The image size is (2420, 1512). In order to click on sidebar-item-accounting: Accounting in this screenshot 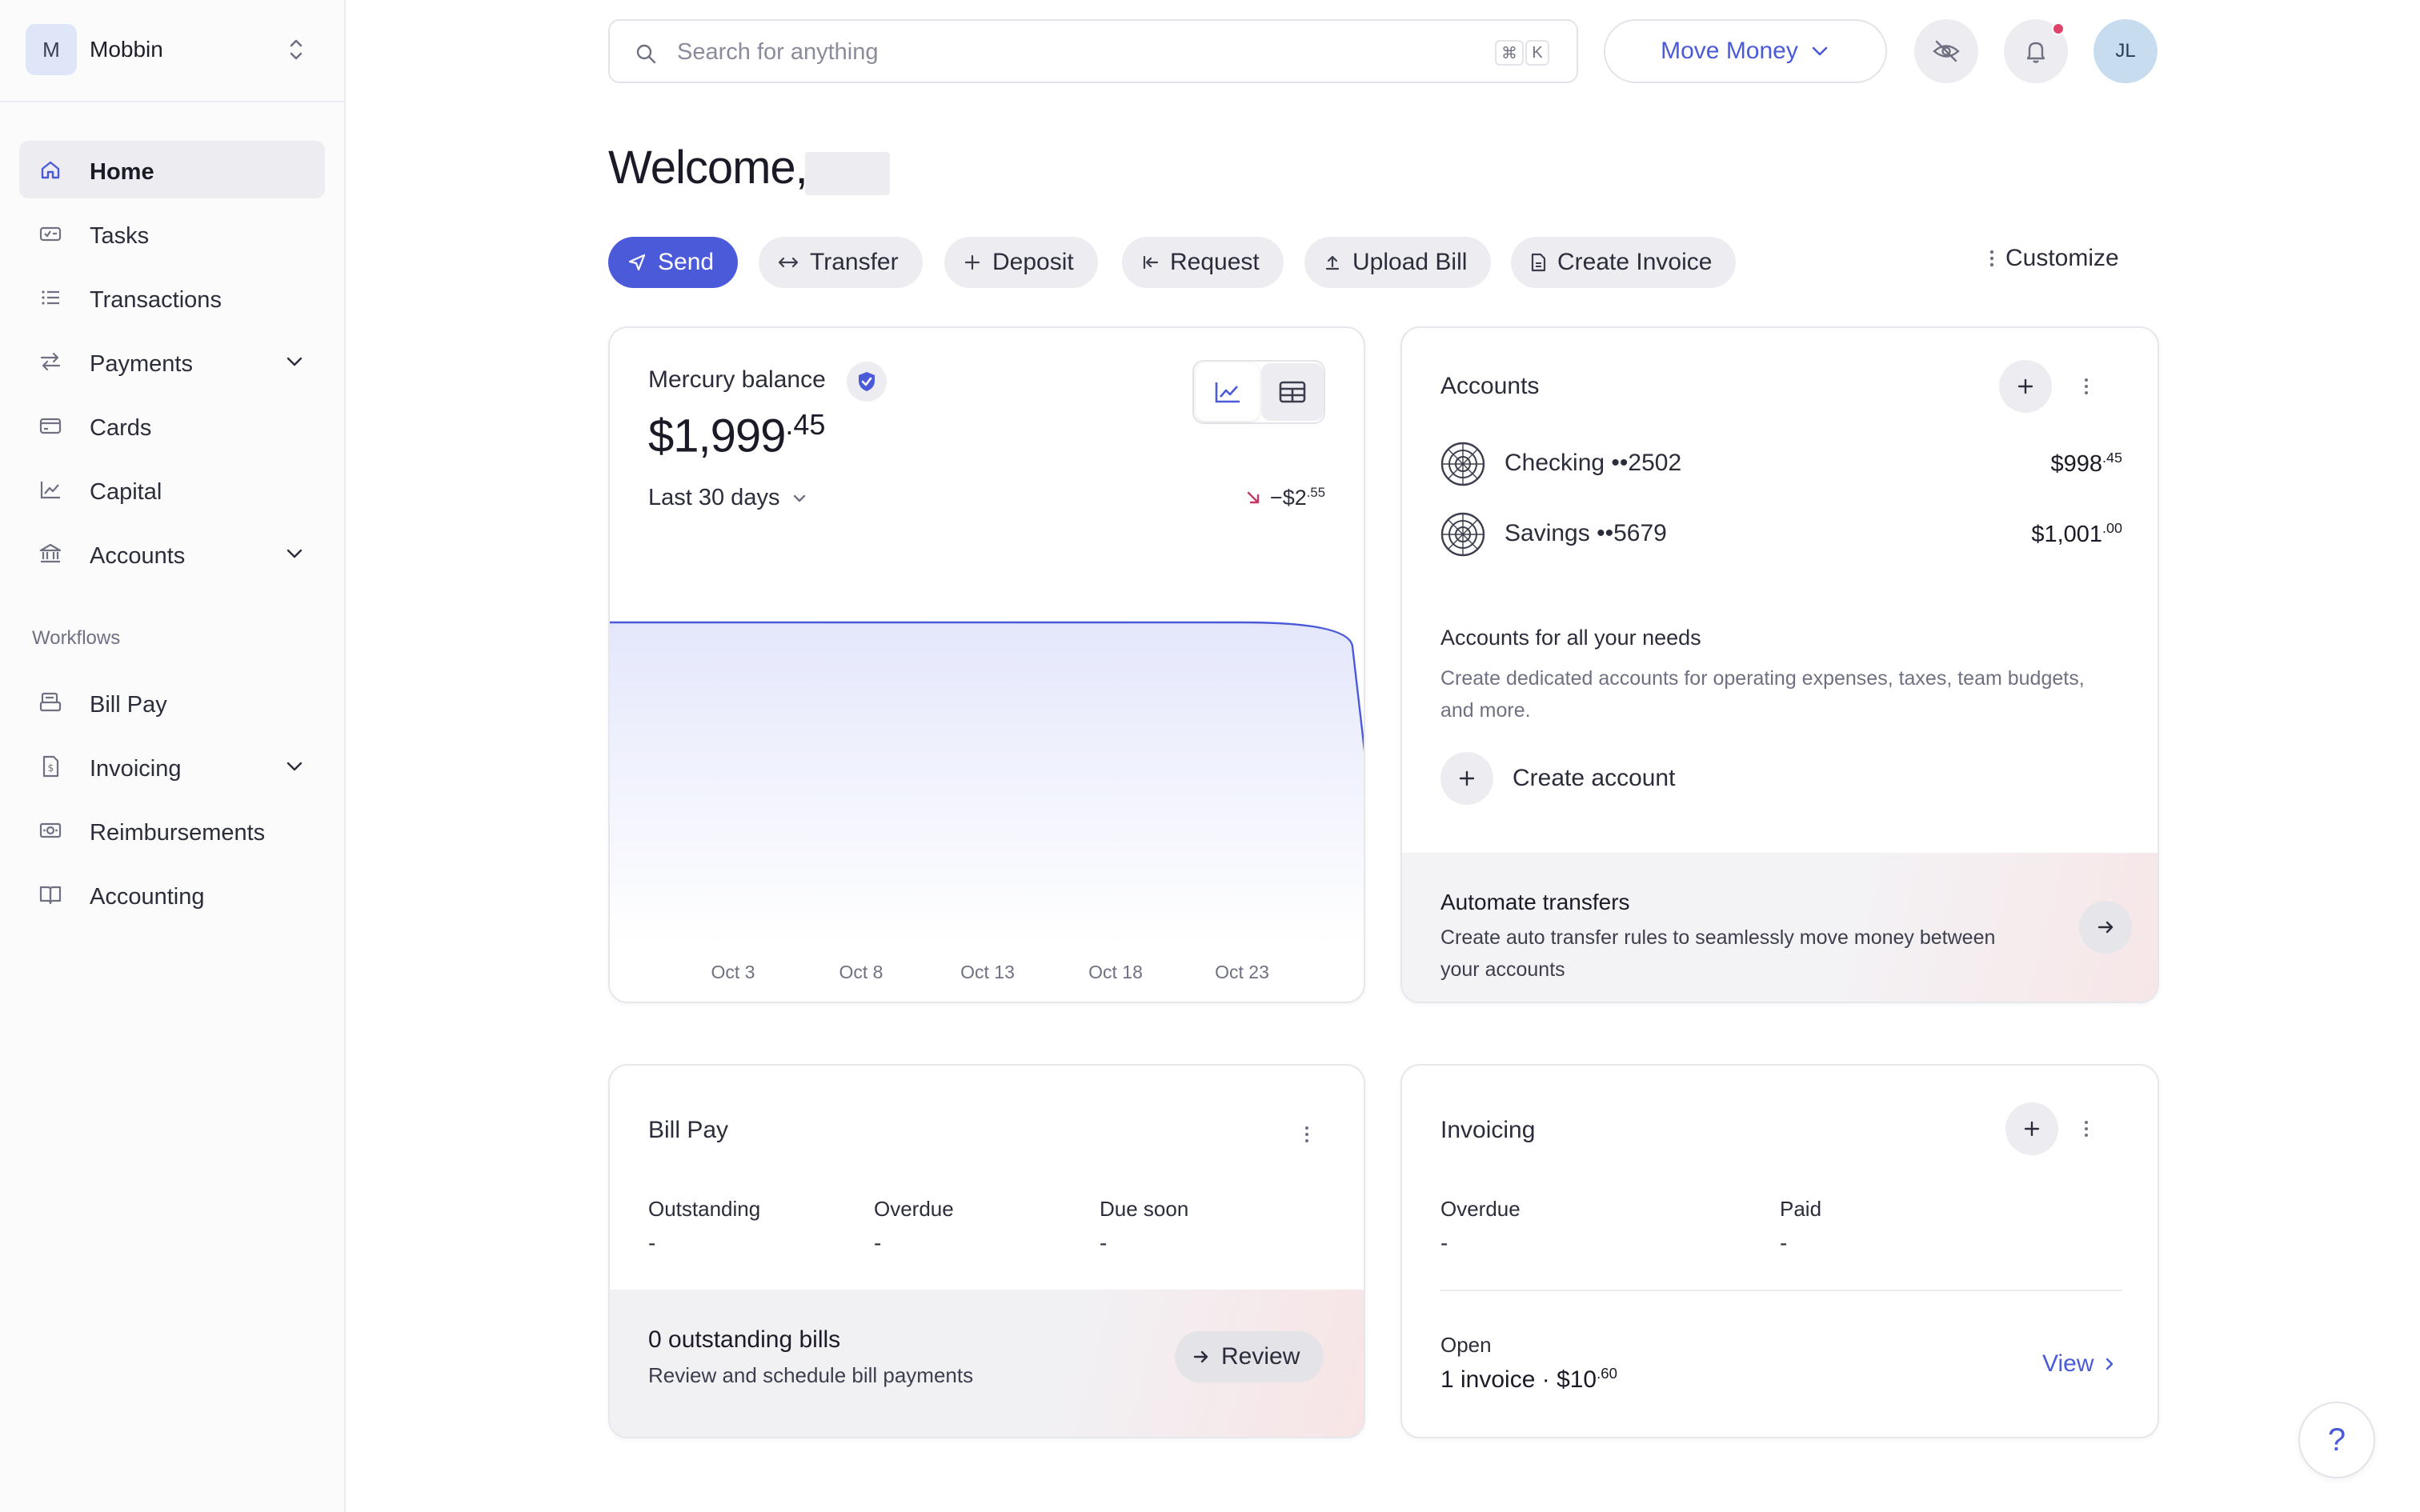, I will do `click(172, 894)`.